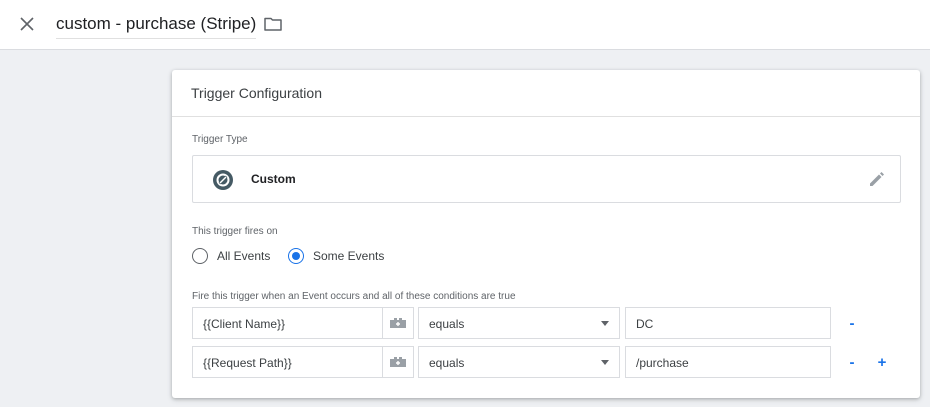 The height and width of the screenshot is (407, 930). I want to click on radio-some-events: Some Events, so click(336, 256).